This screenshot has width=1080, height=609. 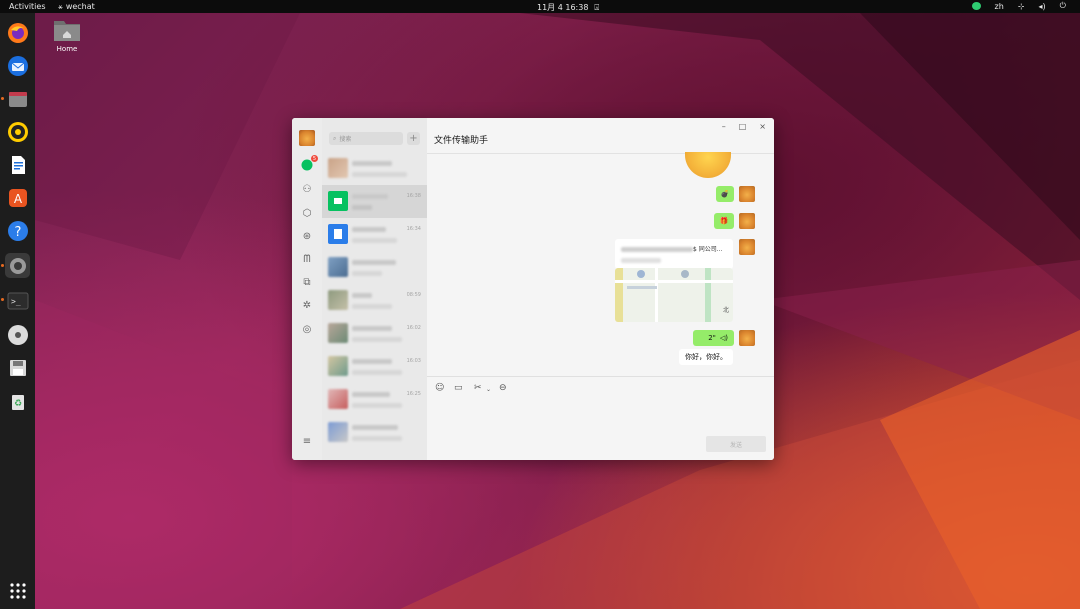 What do you see at coordinates (568, 7) in the screenshot?
I see `clock: 11月 4 16:38 ⍓` at bounding box center [568, 7].